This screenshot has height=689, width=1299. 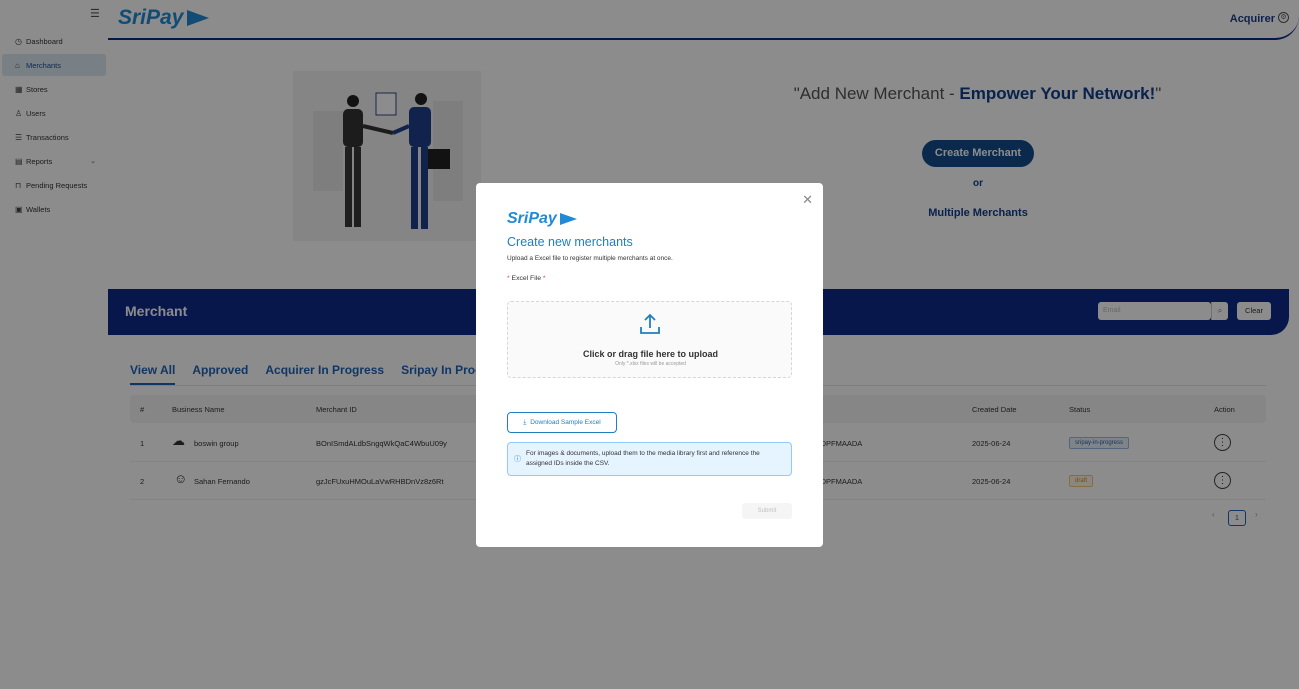 What do you see at coordinates (565, 422) in the screenshot?
I see `download-label: Download Sample Excel` at bounding box center [565, 422].